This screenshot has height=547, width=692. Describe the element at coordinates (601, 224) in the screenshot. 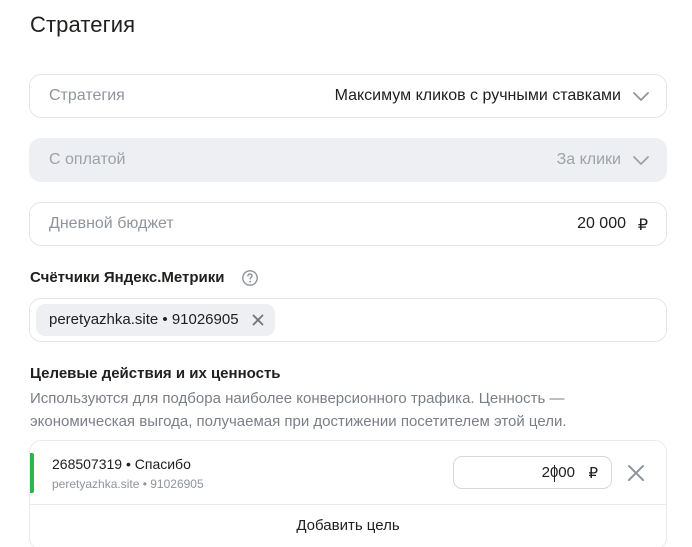

I see `daily-budget-value: 20 000` at that location.